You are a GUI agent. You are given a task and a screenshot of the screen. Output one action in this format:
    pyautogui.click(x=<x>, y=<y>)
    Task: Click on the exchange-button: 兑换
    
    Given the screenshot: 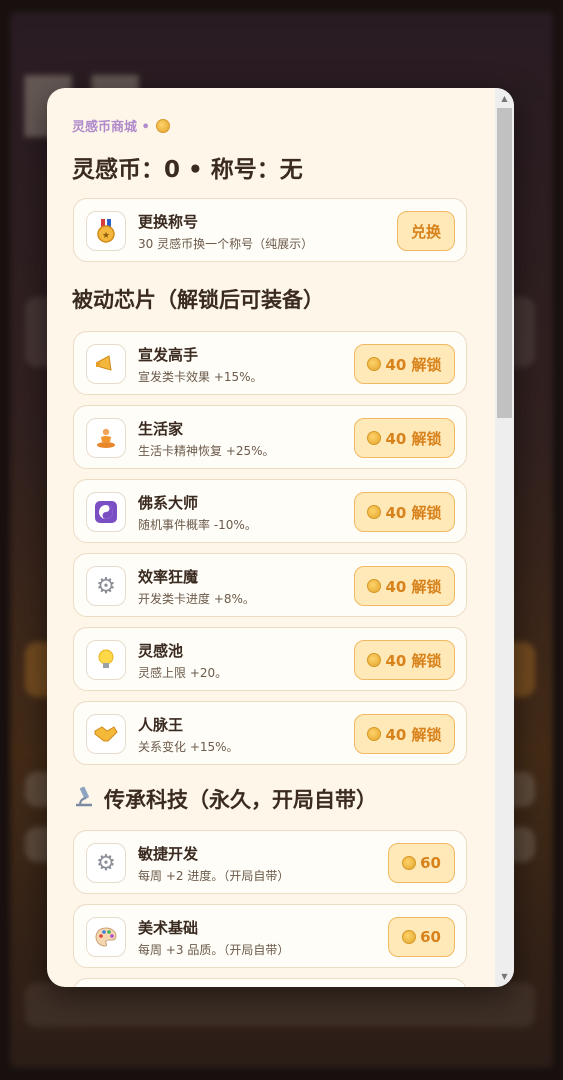 What is the action you would take?
    pyautogui.click(x=426, y=231)
    